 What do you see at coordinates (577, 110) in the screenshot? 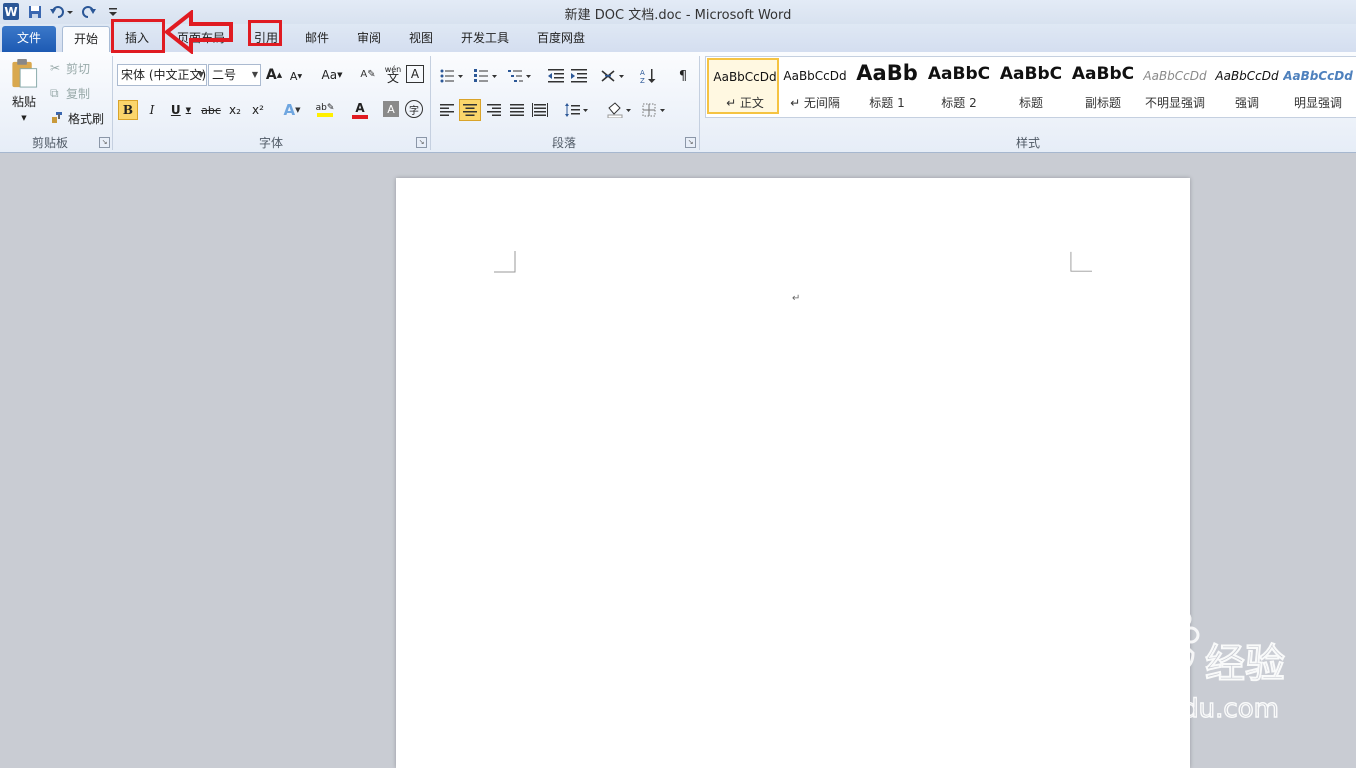
I see `line-spacing-button` at bounding box center [577, 110].